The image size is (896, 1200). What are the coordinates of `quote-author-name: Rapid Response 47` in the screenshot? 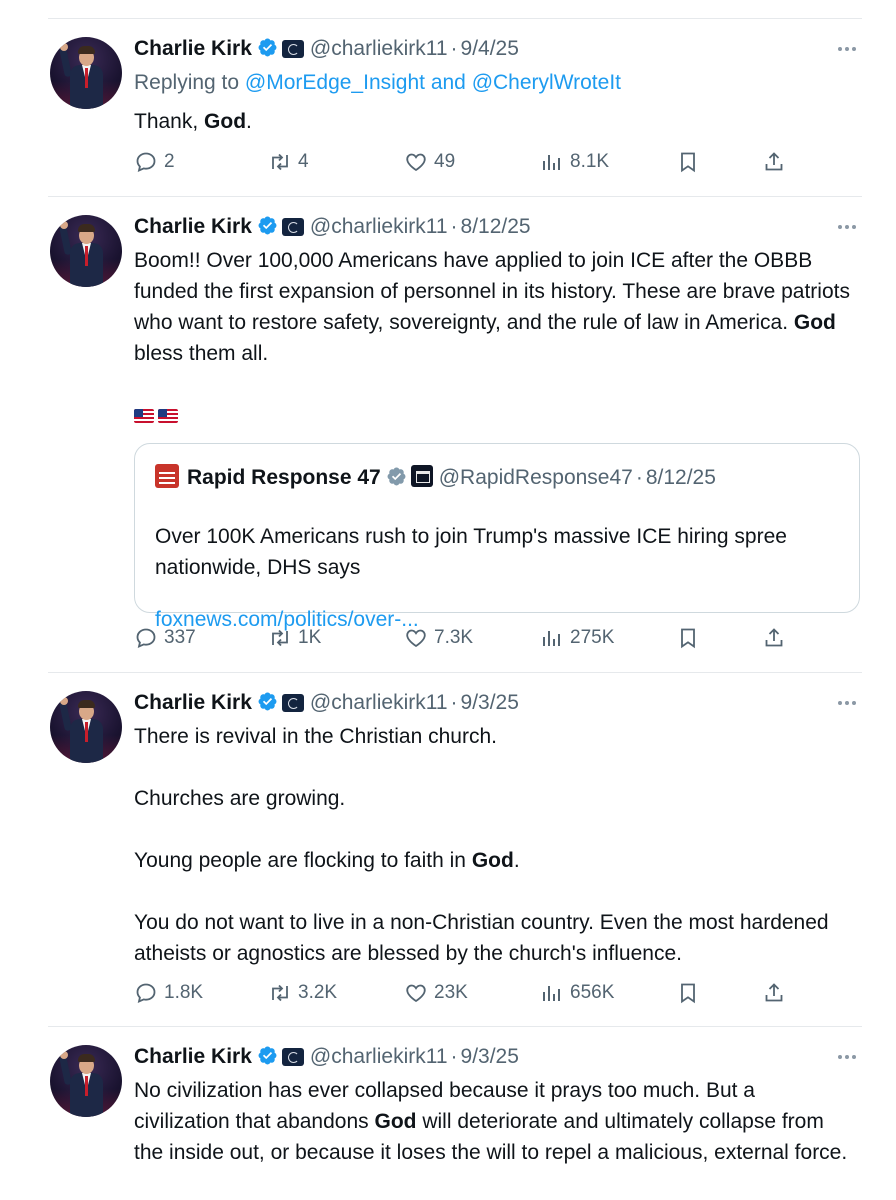 It's located at (284, 477).